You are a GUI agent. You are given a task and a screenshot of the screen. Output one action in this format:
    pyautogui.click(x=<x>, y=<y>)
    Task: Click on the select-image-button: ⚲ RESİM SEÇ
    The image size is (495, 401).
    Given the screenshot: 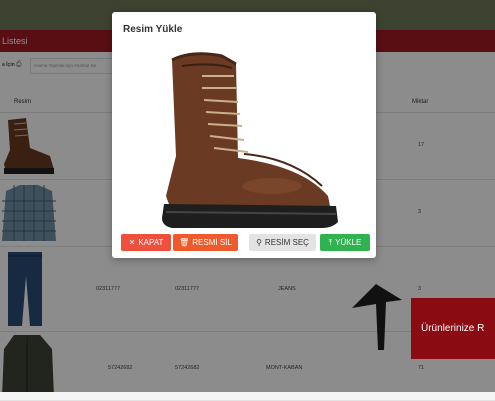 What is the action you would take?
    pyautogui.click(x=282, y=242)
    